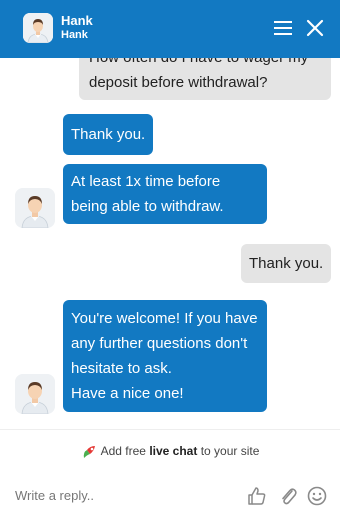 This screenshot has height=515, width=340. What do you see at coordinates (74, 35) in the screenshot?
I see `agent-subtitle: Hank` at bounding box center [74, 35].